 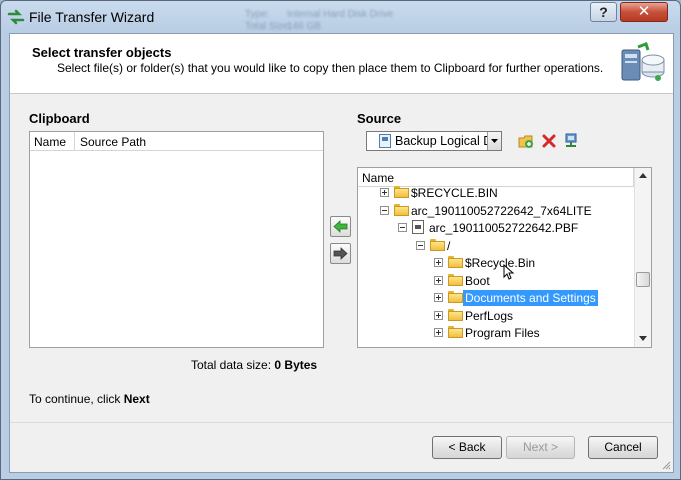 I want to click on file-transfer-icon, so click(x=16, y=17).